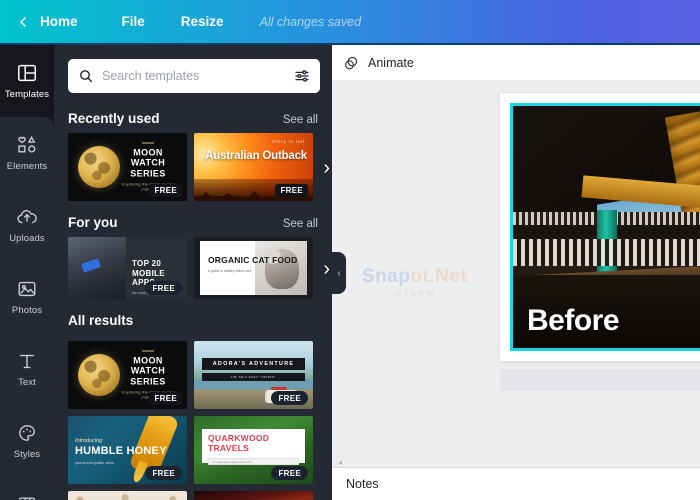 This screenshot has height=500, width=700. I want to click on home-menu-button: Home, so click(59, 21).